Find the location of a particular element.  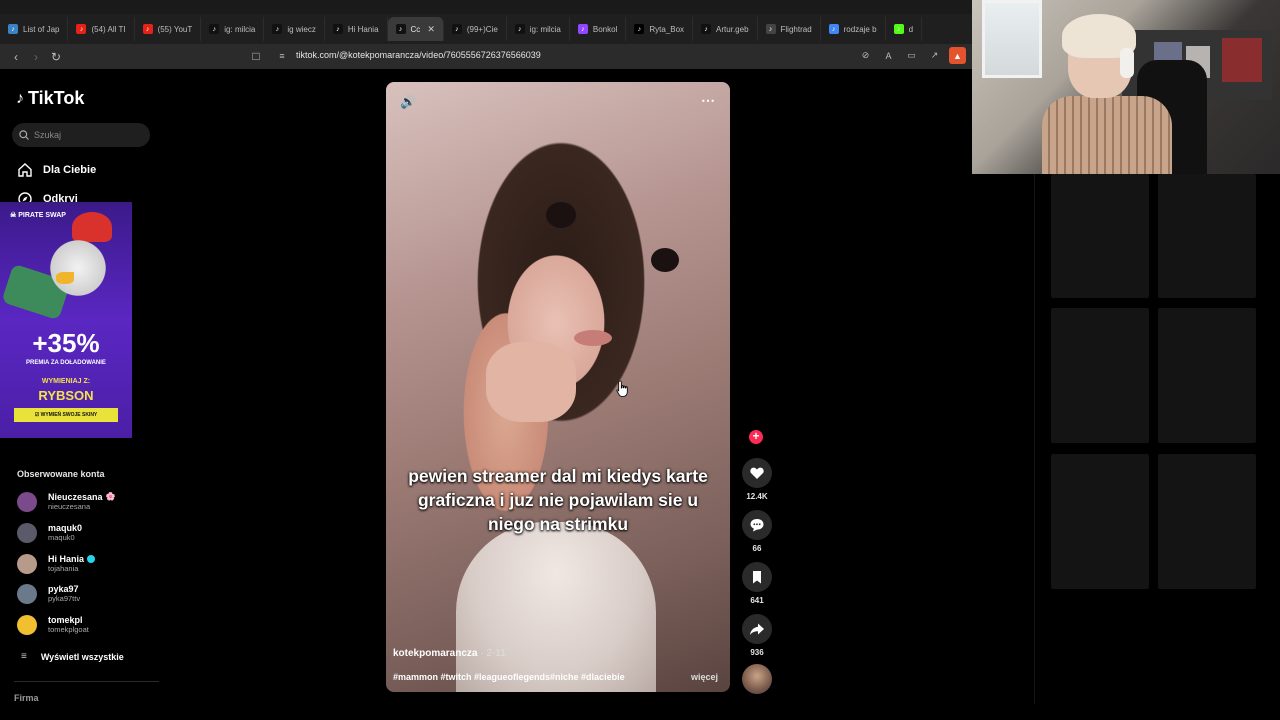

account-name: maquk0 is located at coordinates (65, 528).